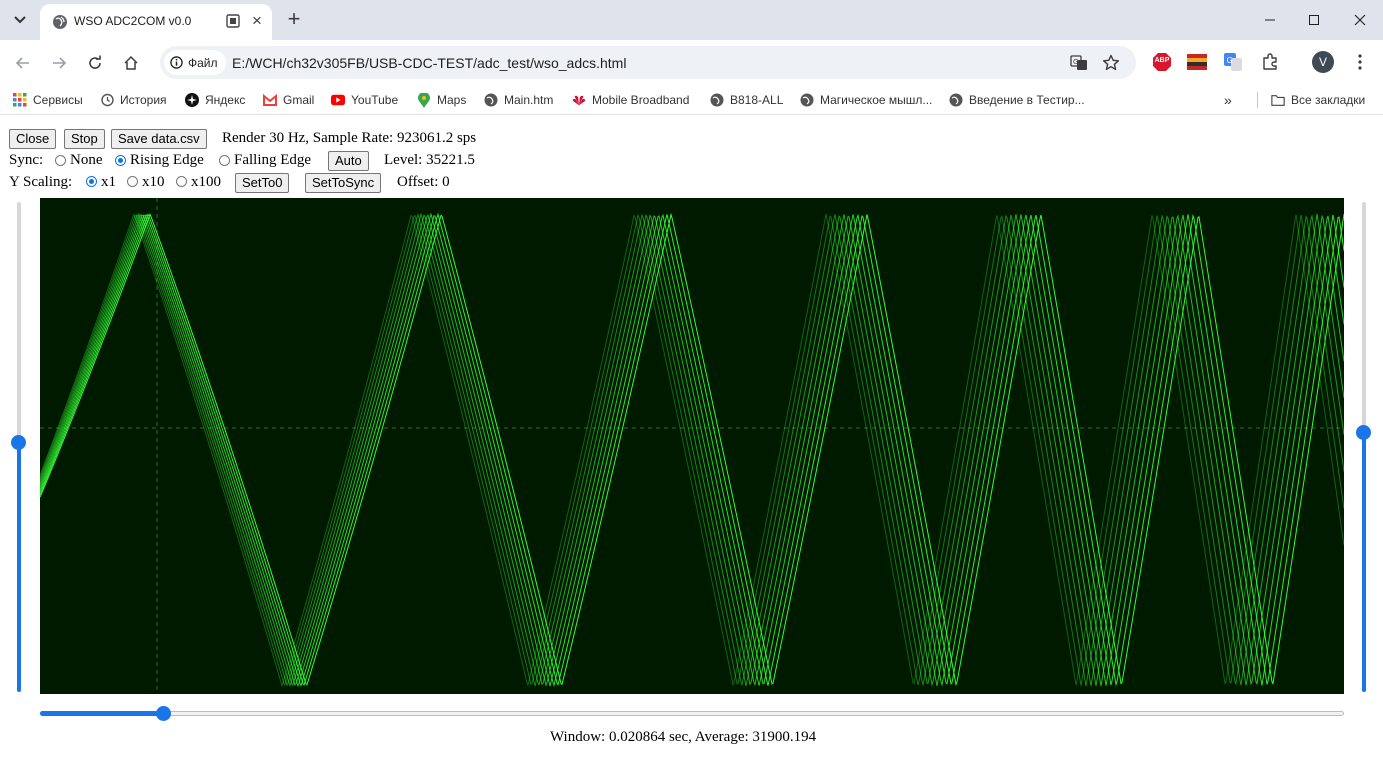  I want to click on bookmark-history: История, so click(133, 100).